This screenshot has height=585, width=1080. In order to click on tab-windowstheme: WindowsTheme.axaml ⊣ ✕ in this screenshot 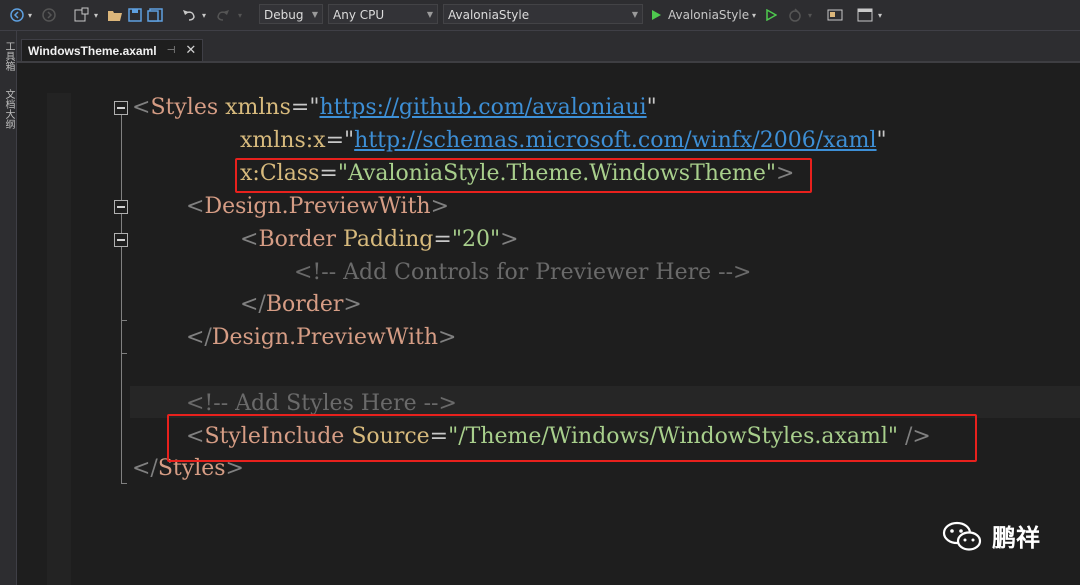, I will do `click(112, 50)`.